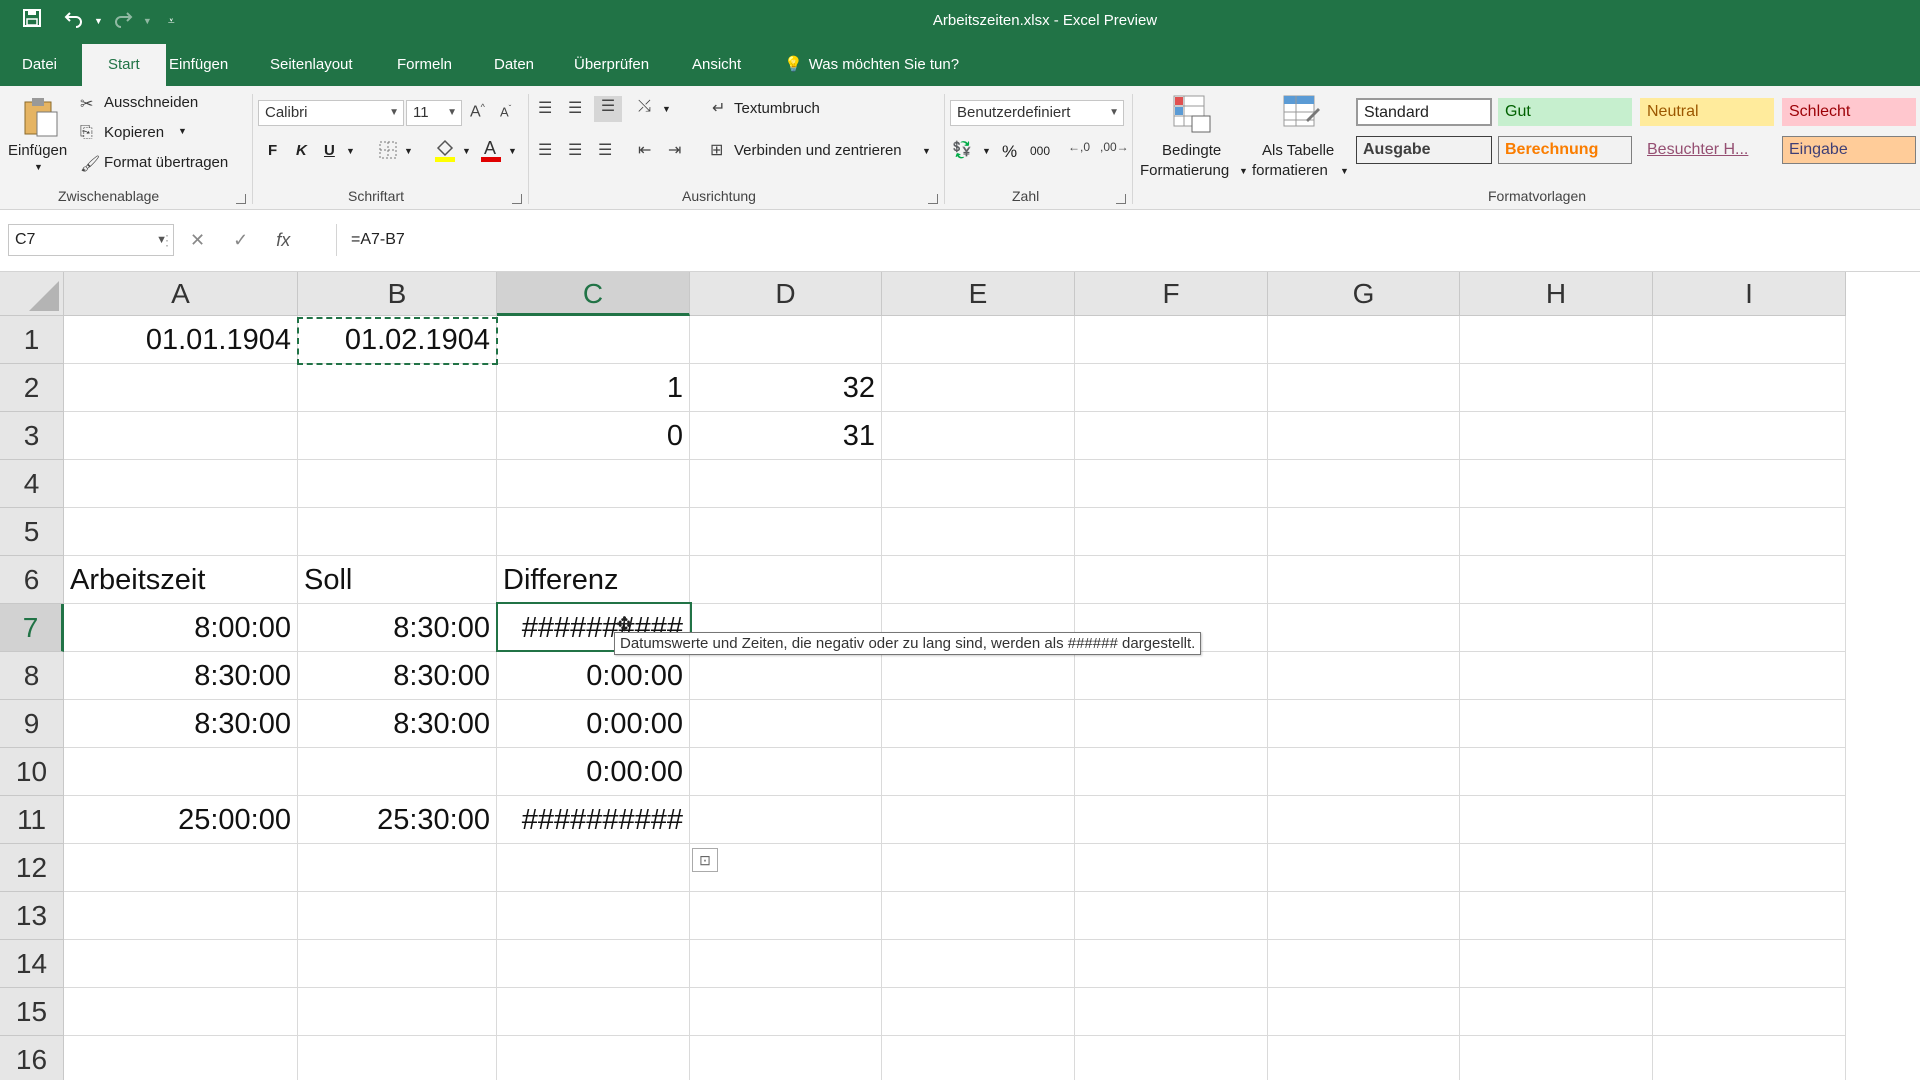 This screenshot has width=1920, height=1080. Describe the element at coordinates (1749, 340) in the screenshot. I see `cell-i1` at that location.